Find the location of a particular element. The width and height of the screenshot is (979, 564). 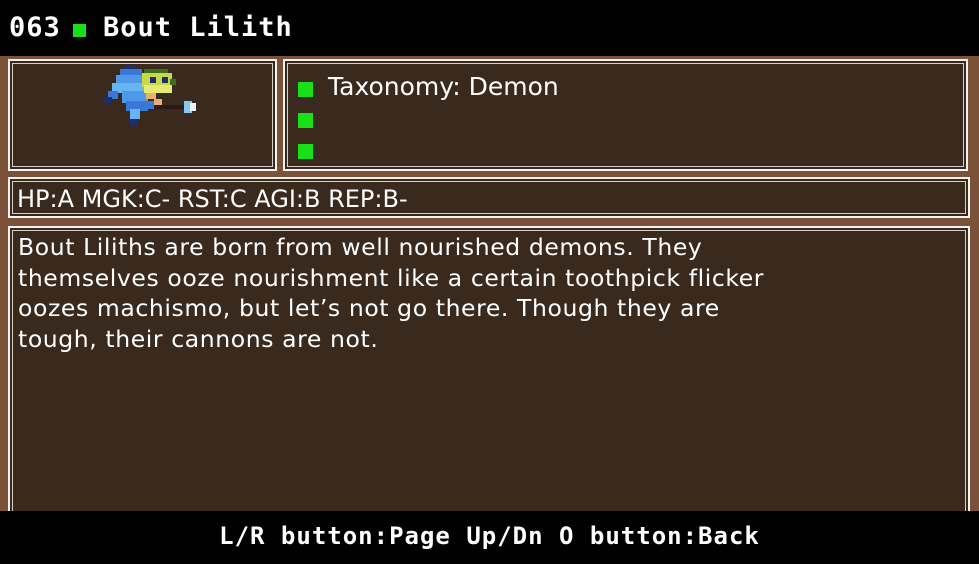

stats-text: HP:A MGK:C- RST:C AGI:B REP:B- is located at coordinates (212, 199).